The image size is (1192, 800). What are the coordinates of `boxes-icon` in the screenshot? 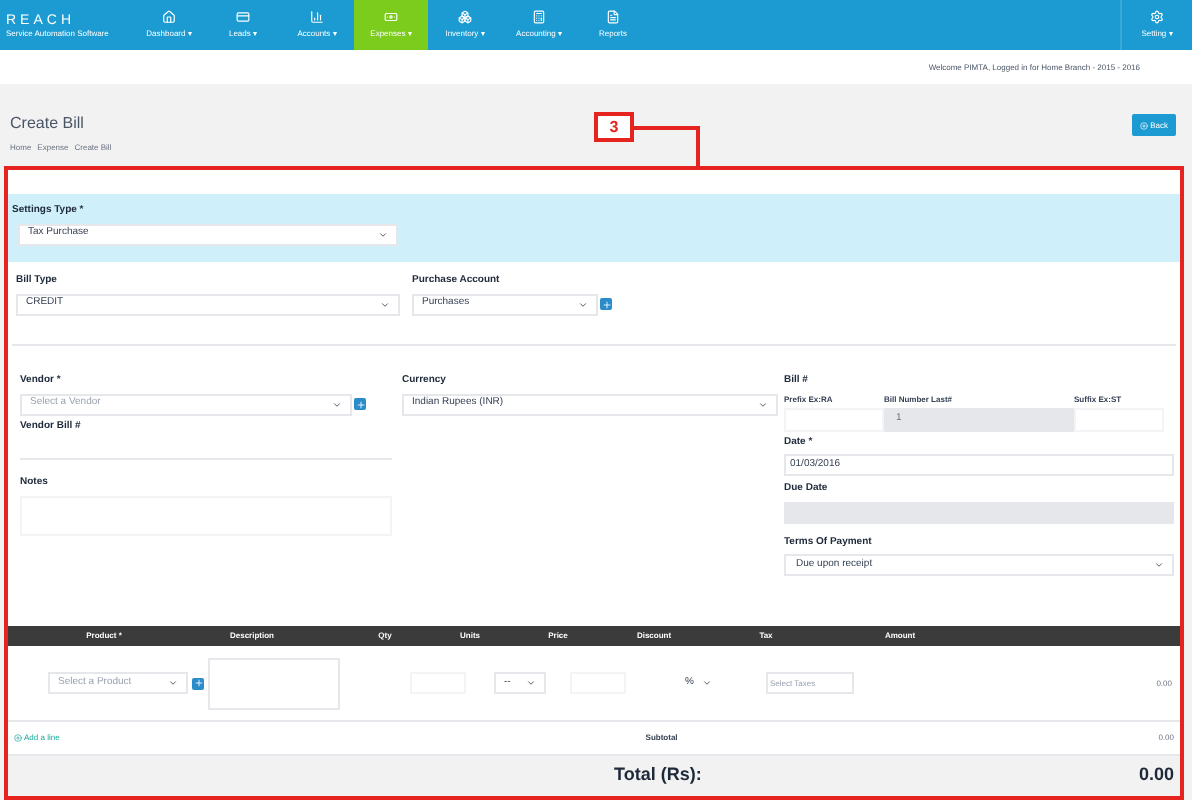 It's located at (465, 17).